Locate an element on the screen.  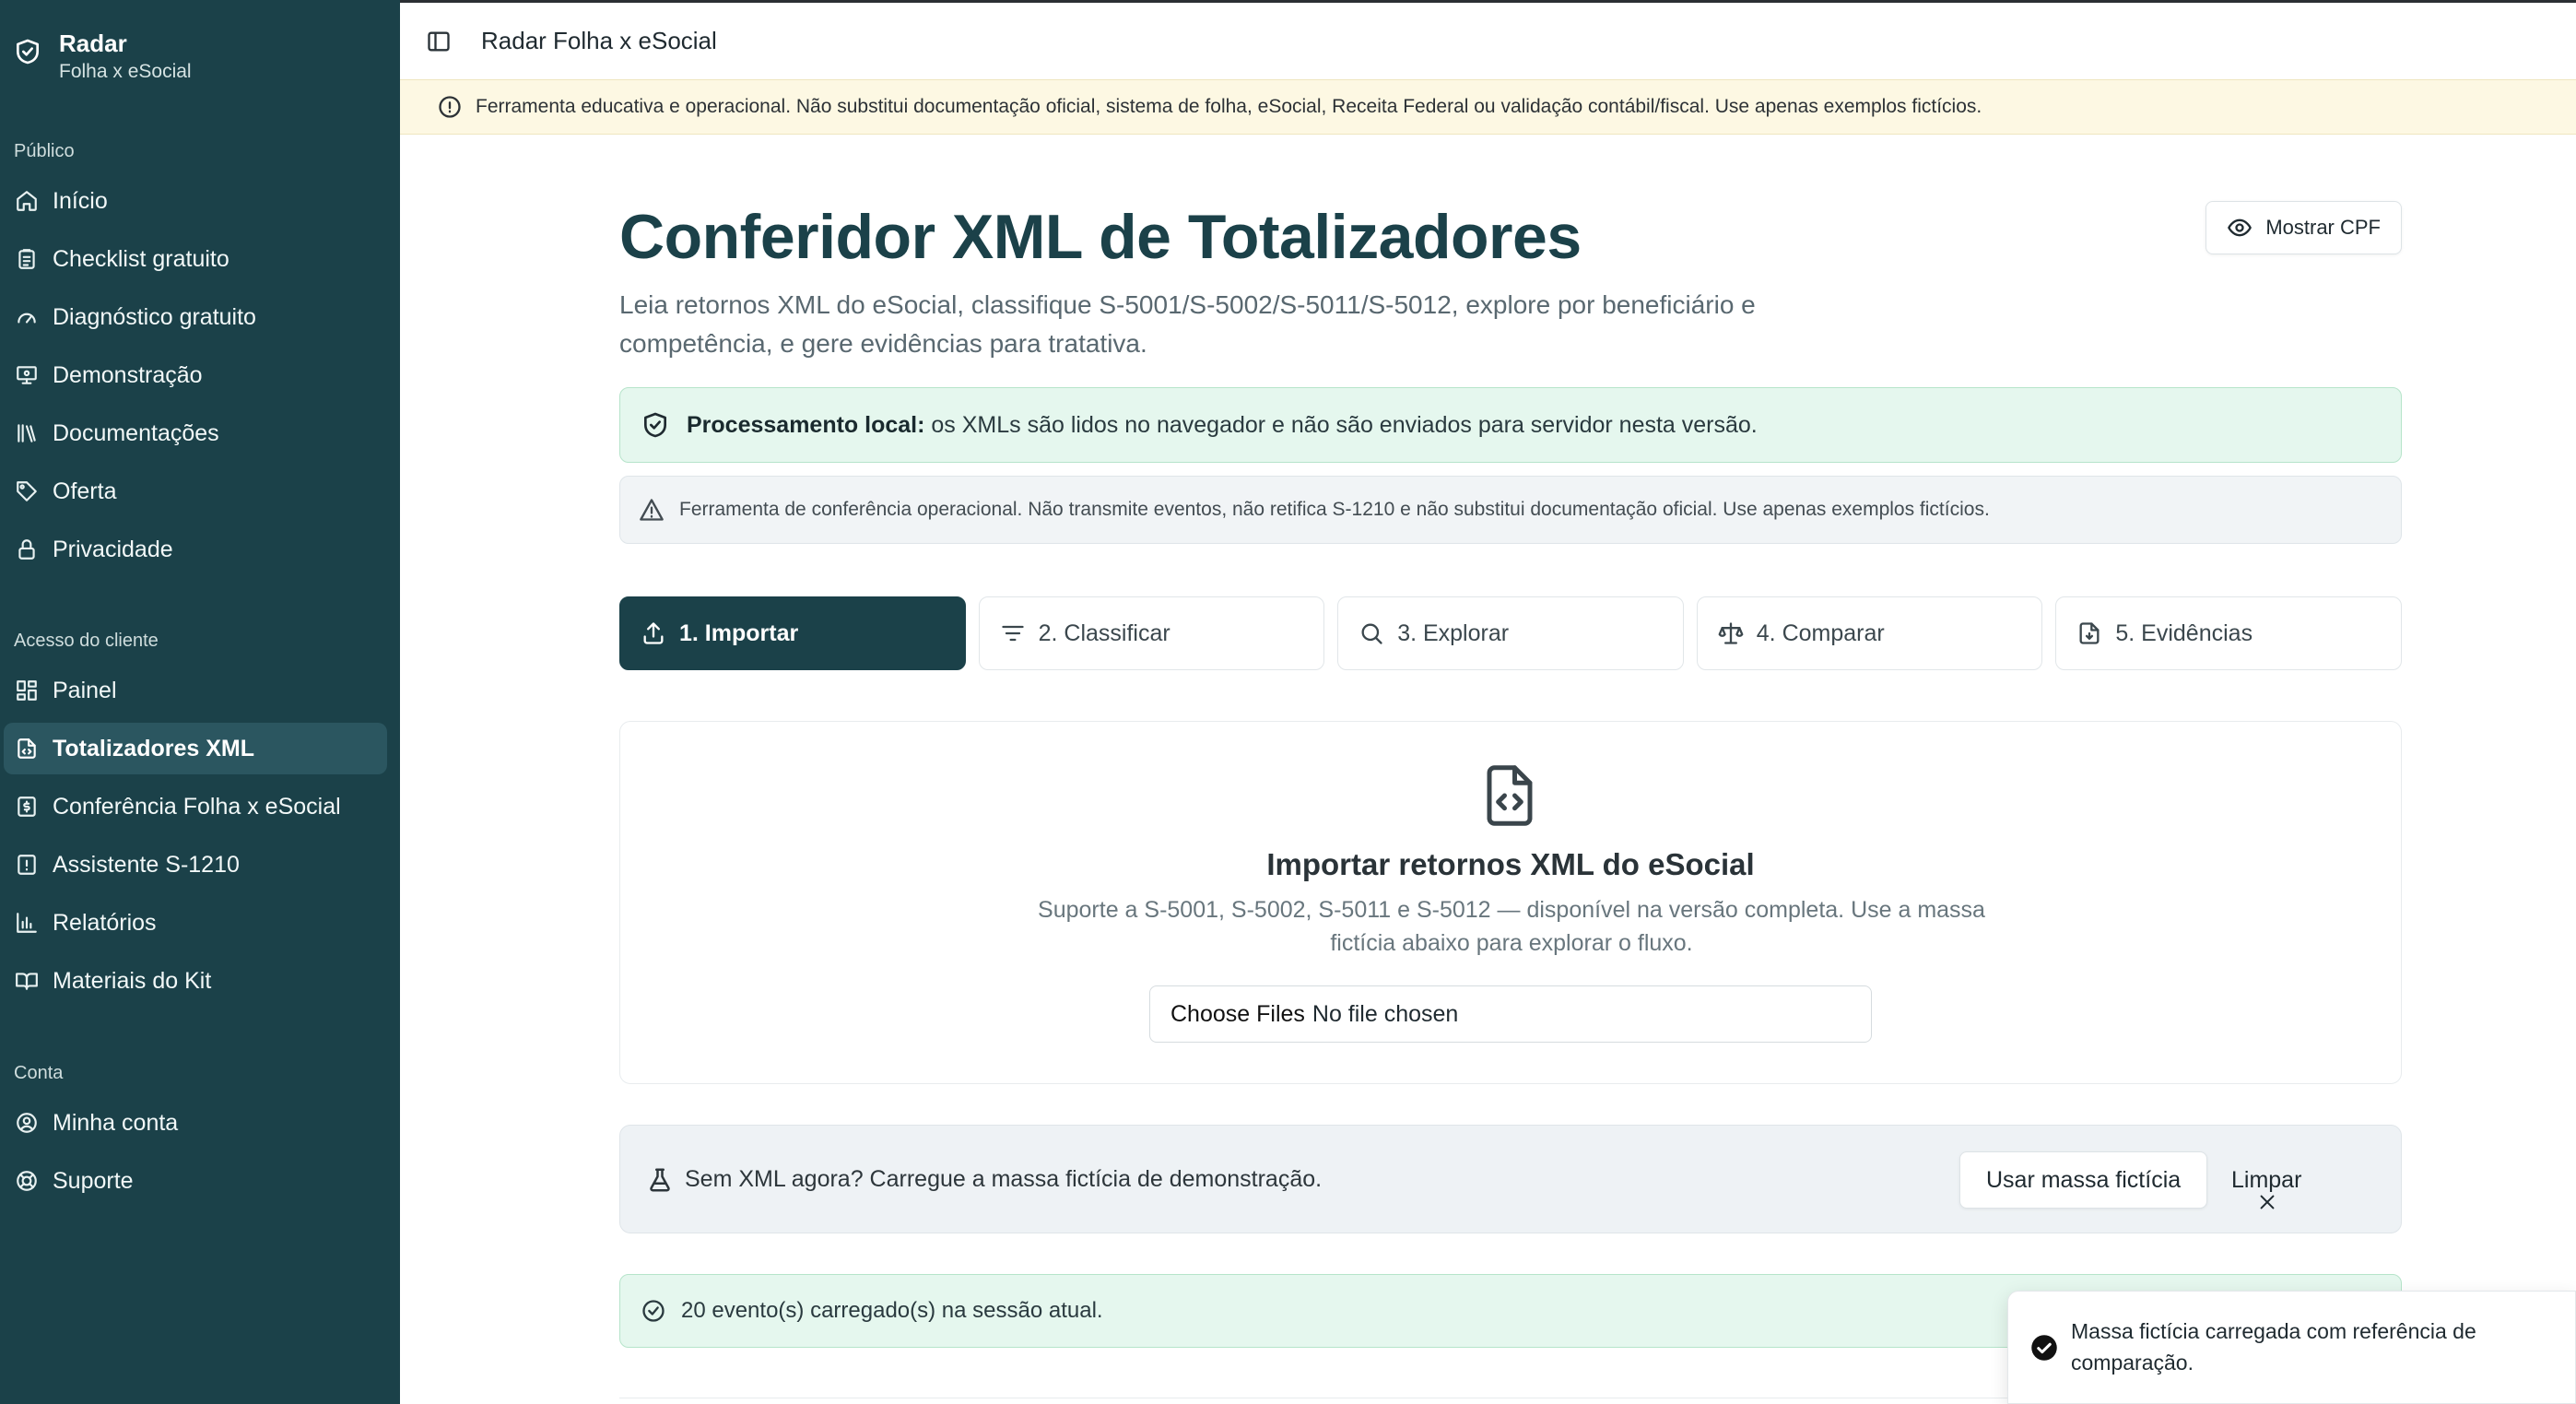
sidebar-item-label: Privacidade is located at coordinates (113, 549).